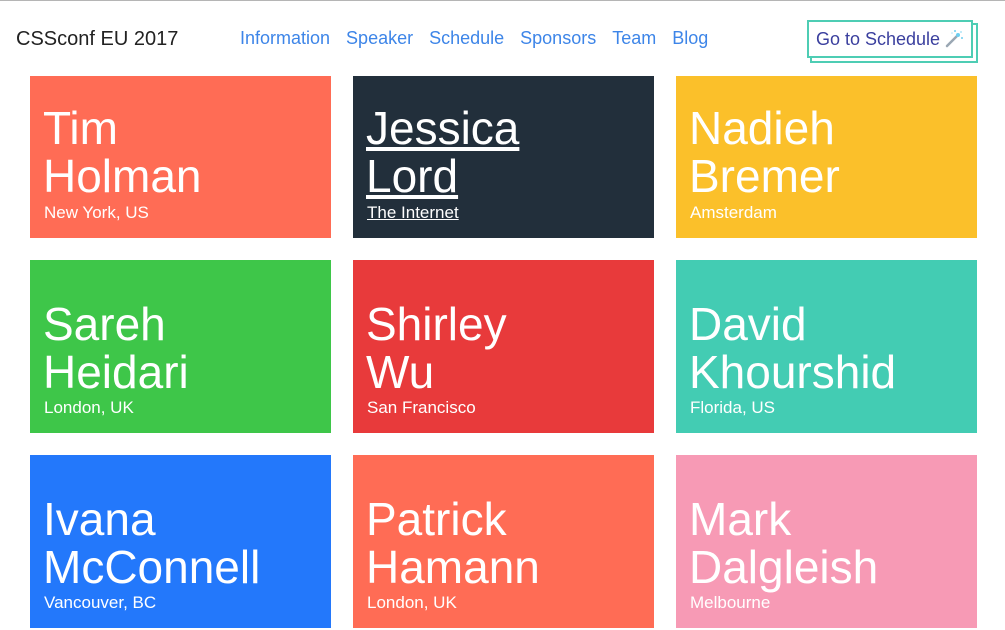  I want to click on speaker-card: Tim Holman New York, US, so click(180, 157).